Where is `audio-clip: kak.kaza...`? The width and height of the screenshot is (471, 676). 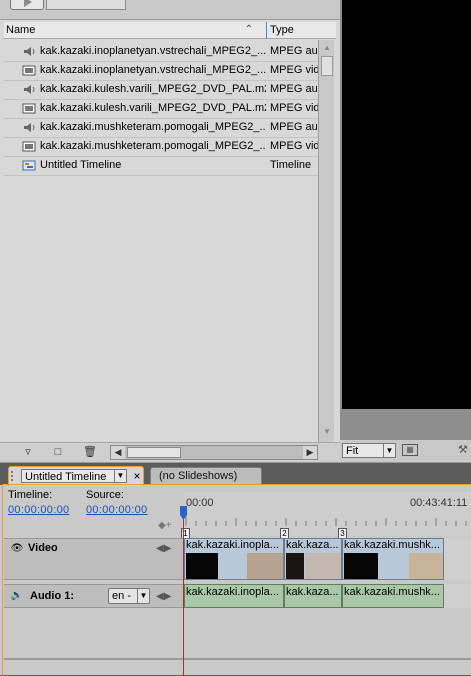
audio-clip: kak.kaza... is located at coordinates (313, 596).